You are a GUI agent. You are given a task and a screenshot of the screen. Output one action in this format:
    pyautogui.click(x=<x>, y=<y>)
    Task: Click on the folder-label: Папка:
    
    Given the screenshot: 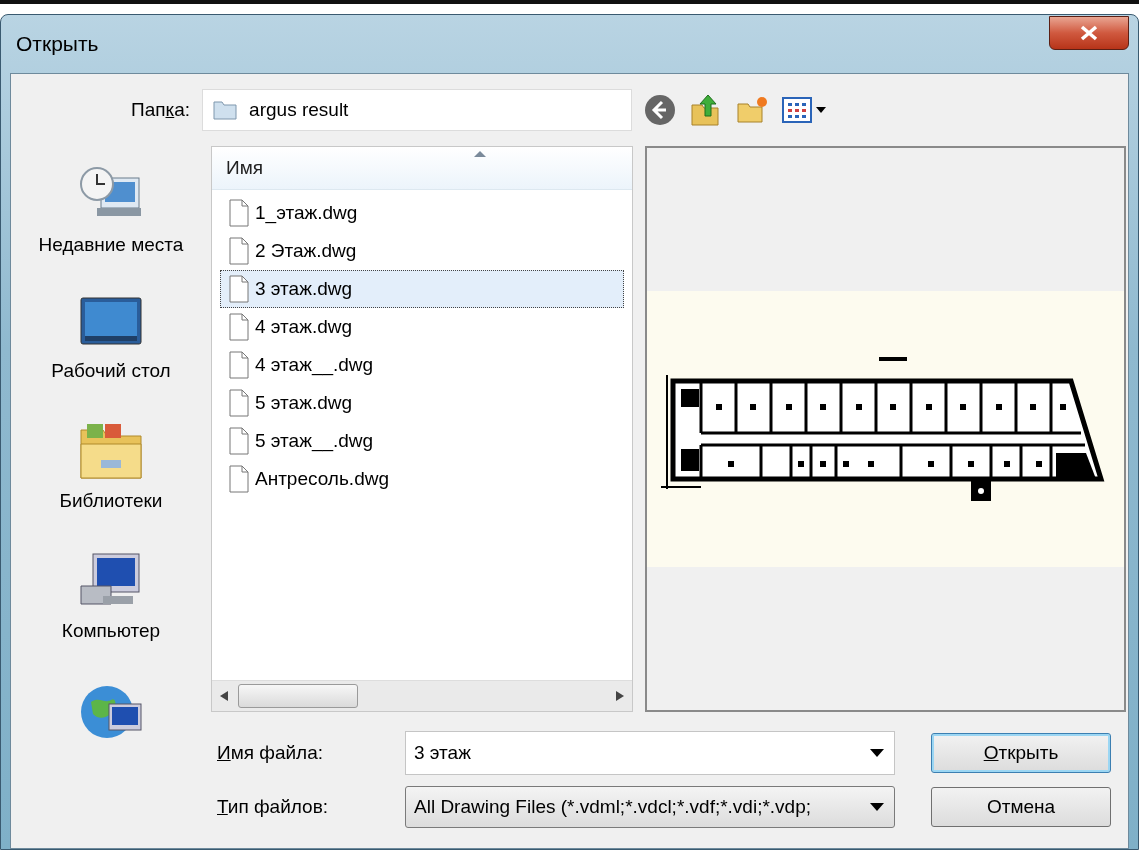 What is the action you would take?
    pyautogui.click(x=161, y=110)
    